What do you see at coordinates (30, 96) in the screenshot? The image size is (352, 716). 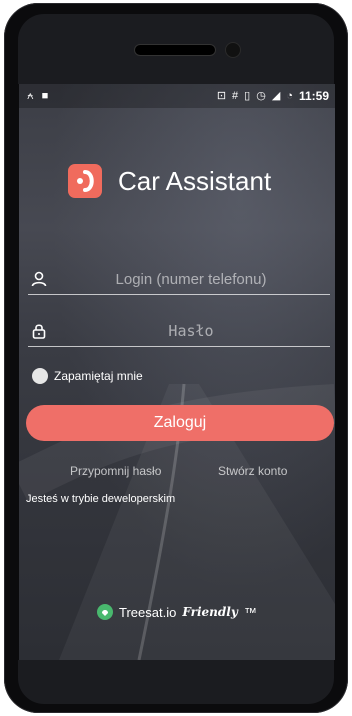 I see `notification-icon: ⍲` at bounding box center [30, 96].